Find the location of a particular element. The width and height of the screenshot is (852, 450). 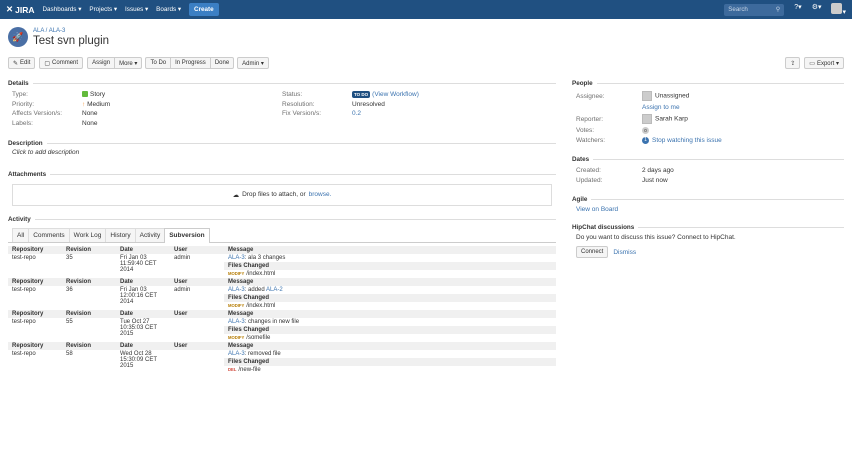

updated-value: Just now is located at coordinates (655, 181).